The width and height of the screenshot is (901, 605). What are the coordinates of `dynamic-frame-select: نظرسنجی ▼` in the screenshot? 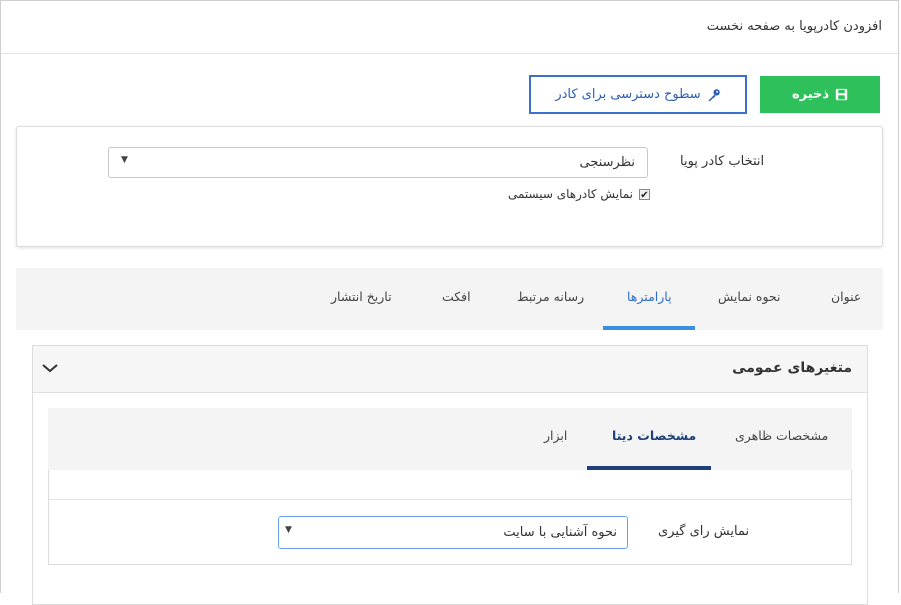 It's located at (378, 162).